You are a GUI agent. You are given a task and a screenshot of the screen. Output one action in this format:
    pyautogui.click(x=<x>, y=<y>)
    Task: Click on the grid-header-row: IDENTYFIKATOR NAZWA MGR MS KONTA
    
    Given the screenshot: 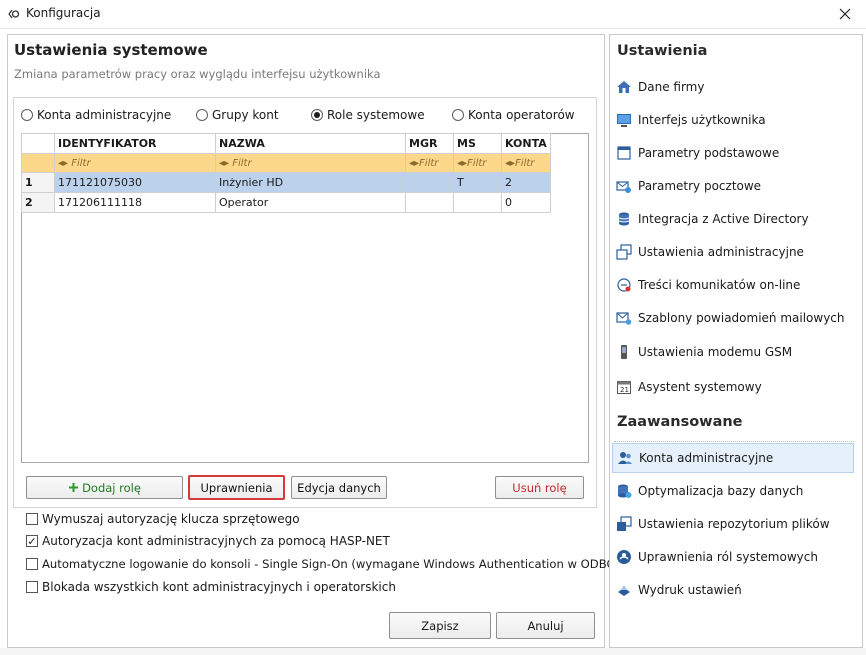 What is the action you would take?
    pyautogui.click(x=286, y=143)
    